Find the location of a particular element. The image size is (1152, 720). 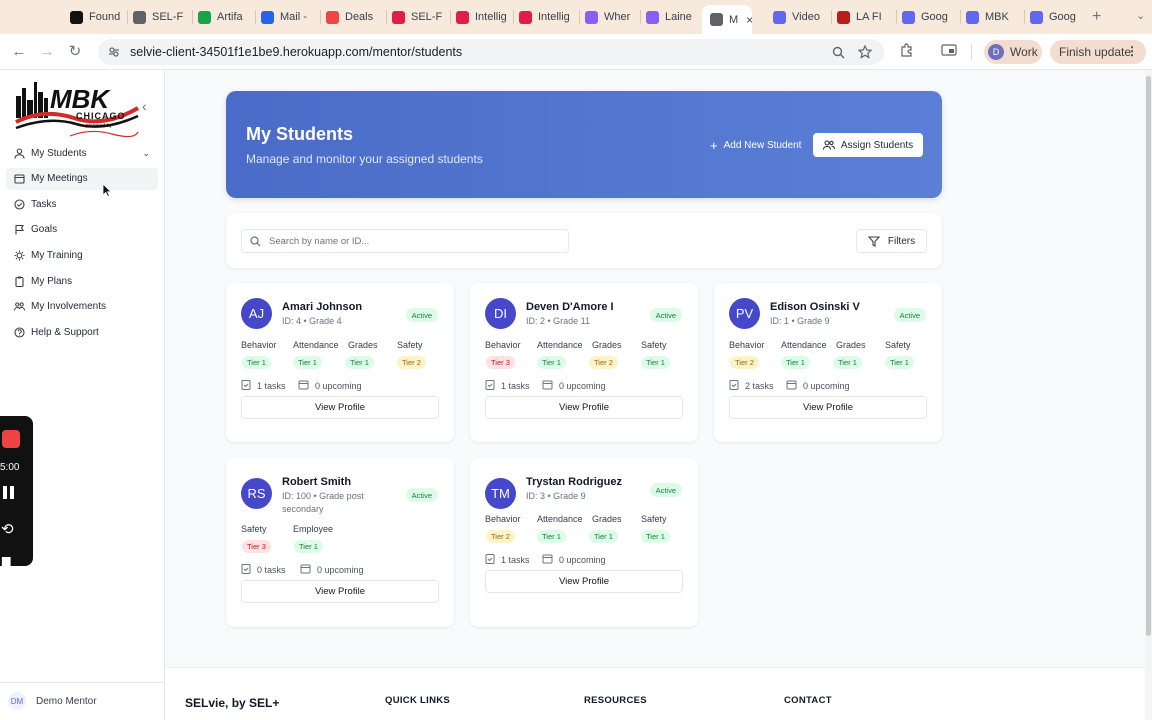

student-name: Edison Osinski V is located at coordinates (815, 307).